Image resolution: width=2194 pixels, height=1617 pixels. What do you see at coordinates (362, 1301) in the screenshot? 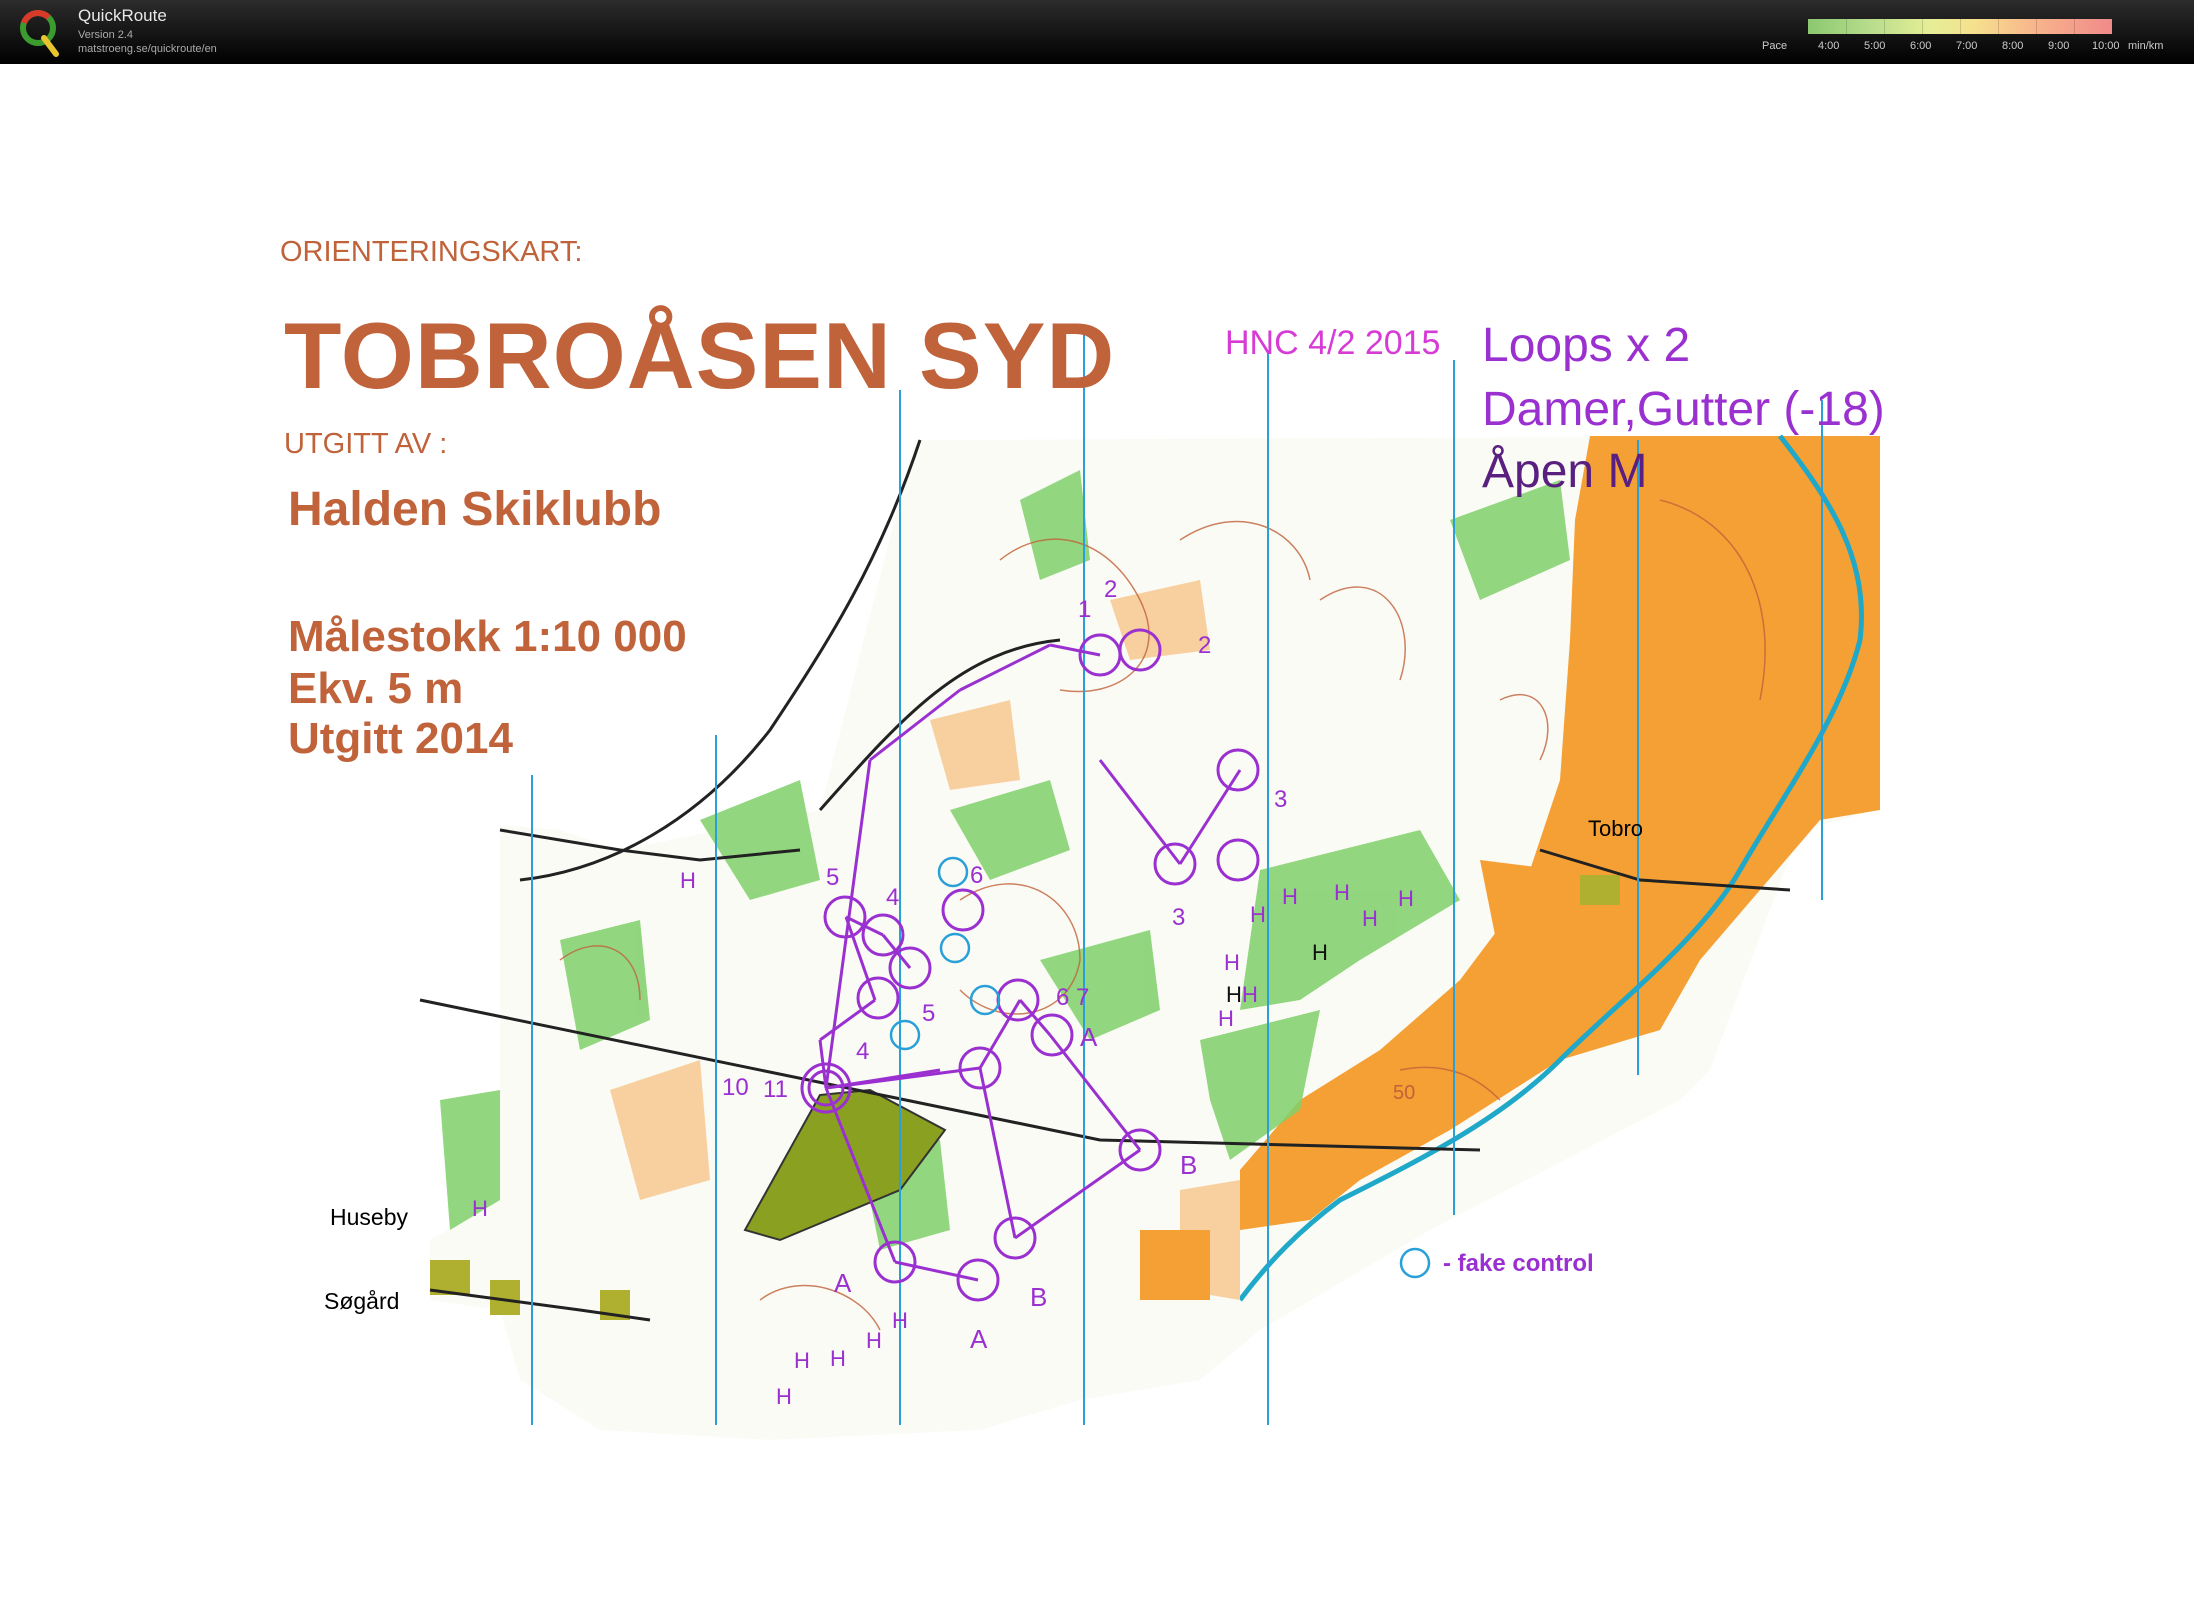
I see `place-sogard: Søgård` at bounding box center [362, 1301].